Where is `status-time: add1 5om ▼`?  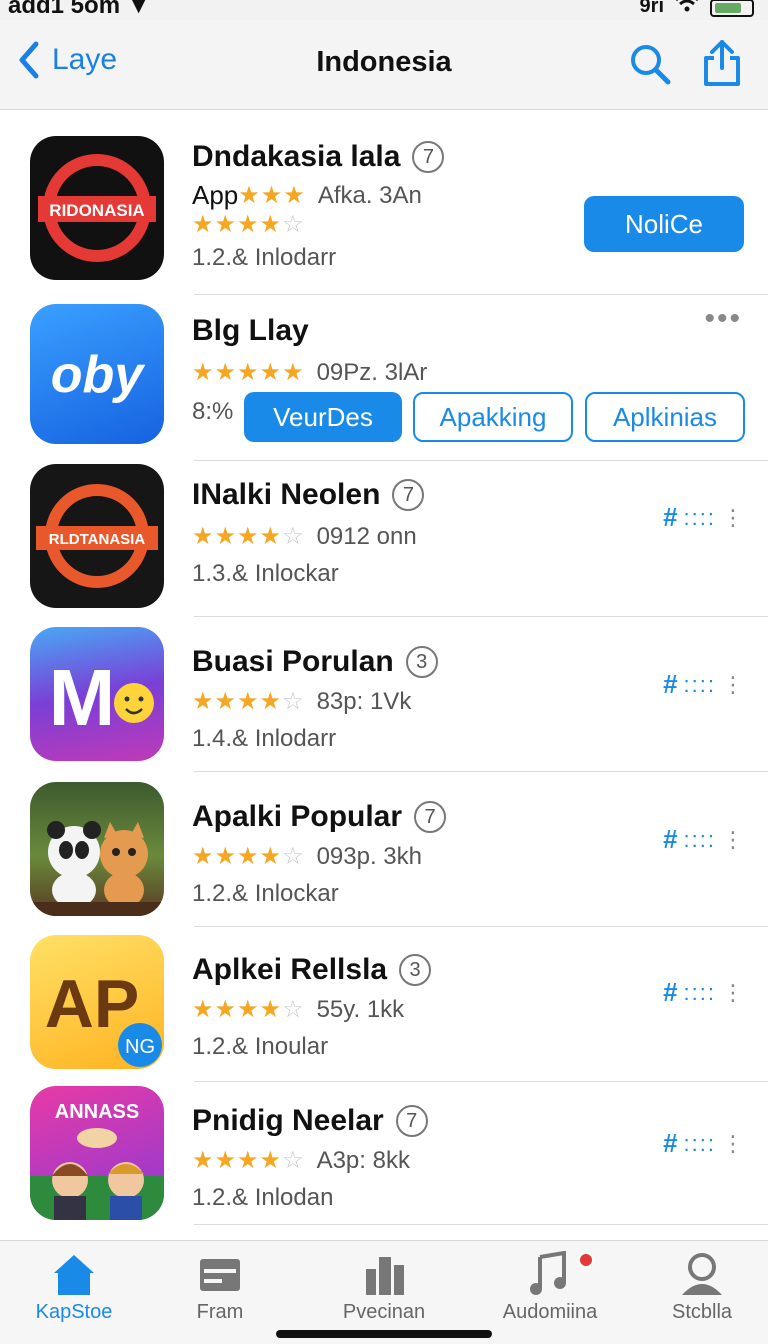 status-time: add1 5om ▼ is located at coordinates (79, 9).